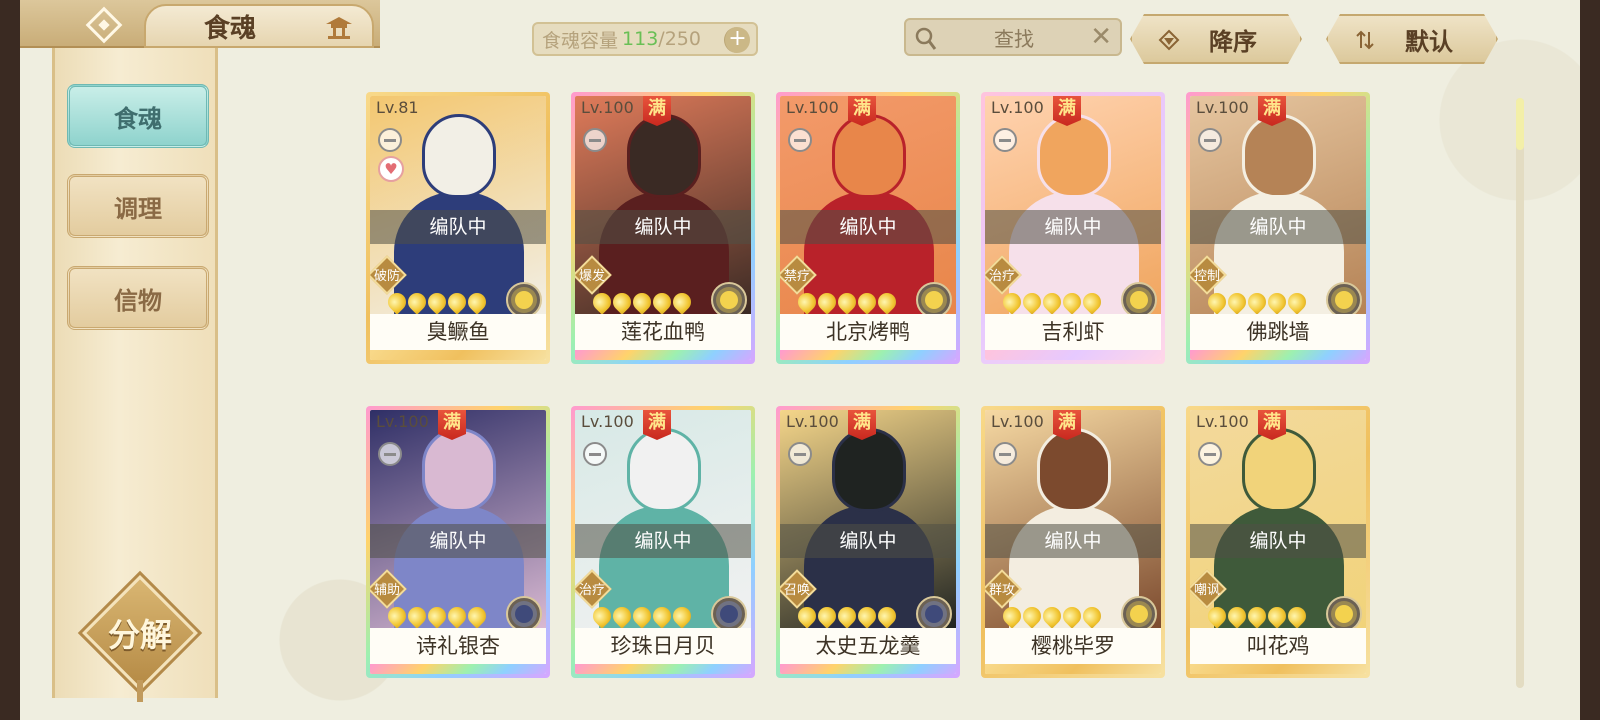  I want to click on role-label: 控制, so click(1206, 276).